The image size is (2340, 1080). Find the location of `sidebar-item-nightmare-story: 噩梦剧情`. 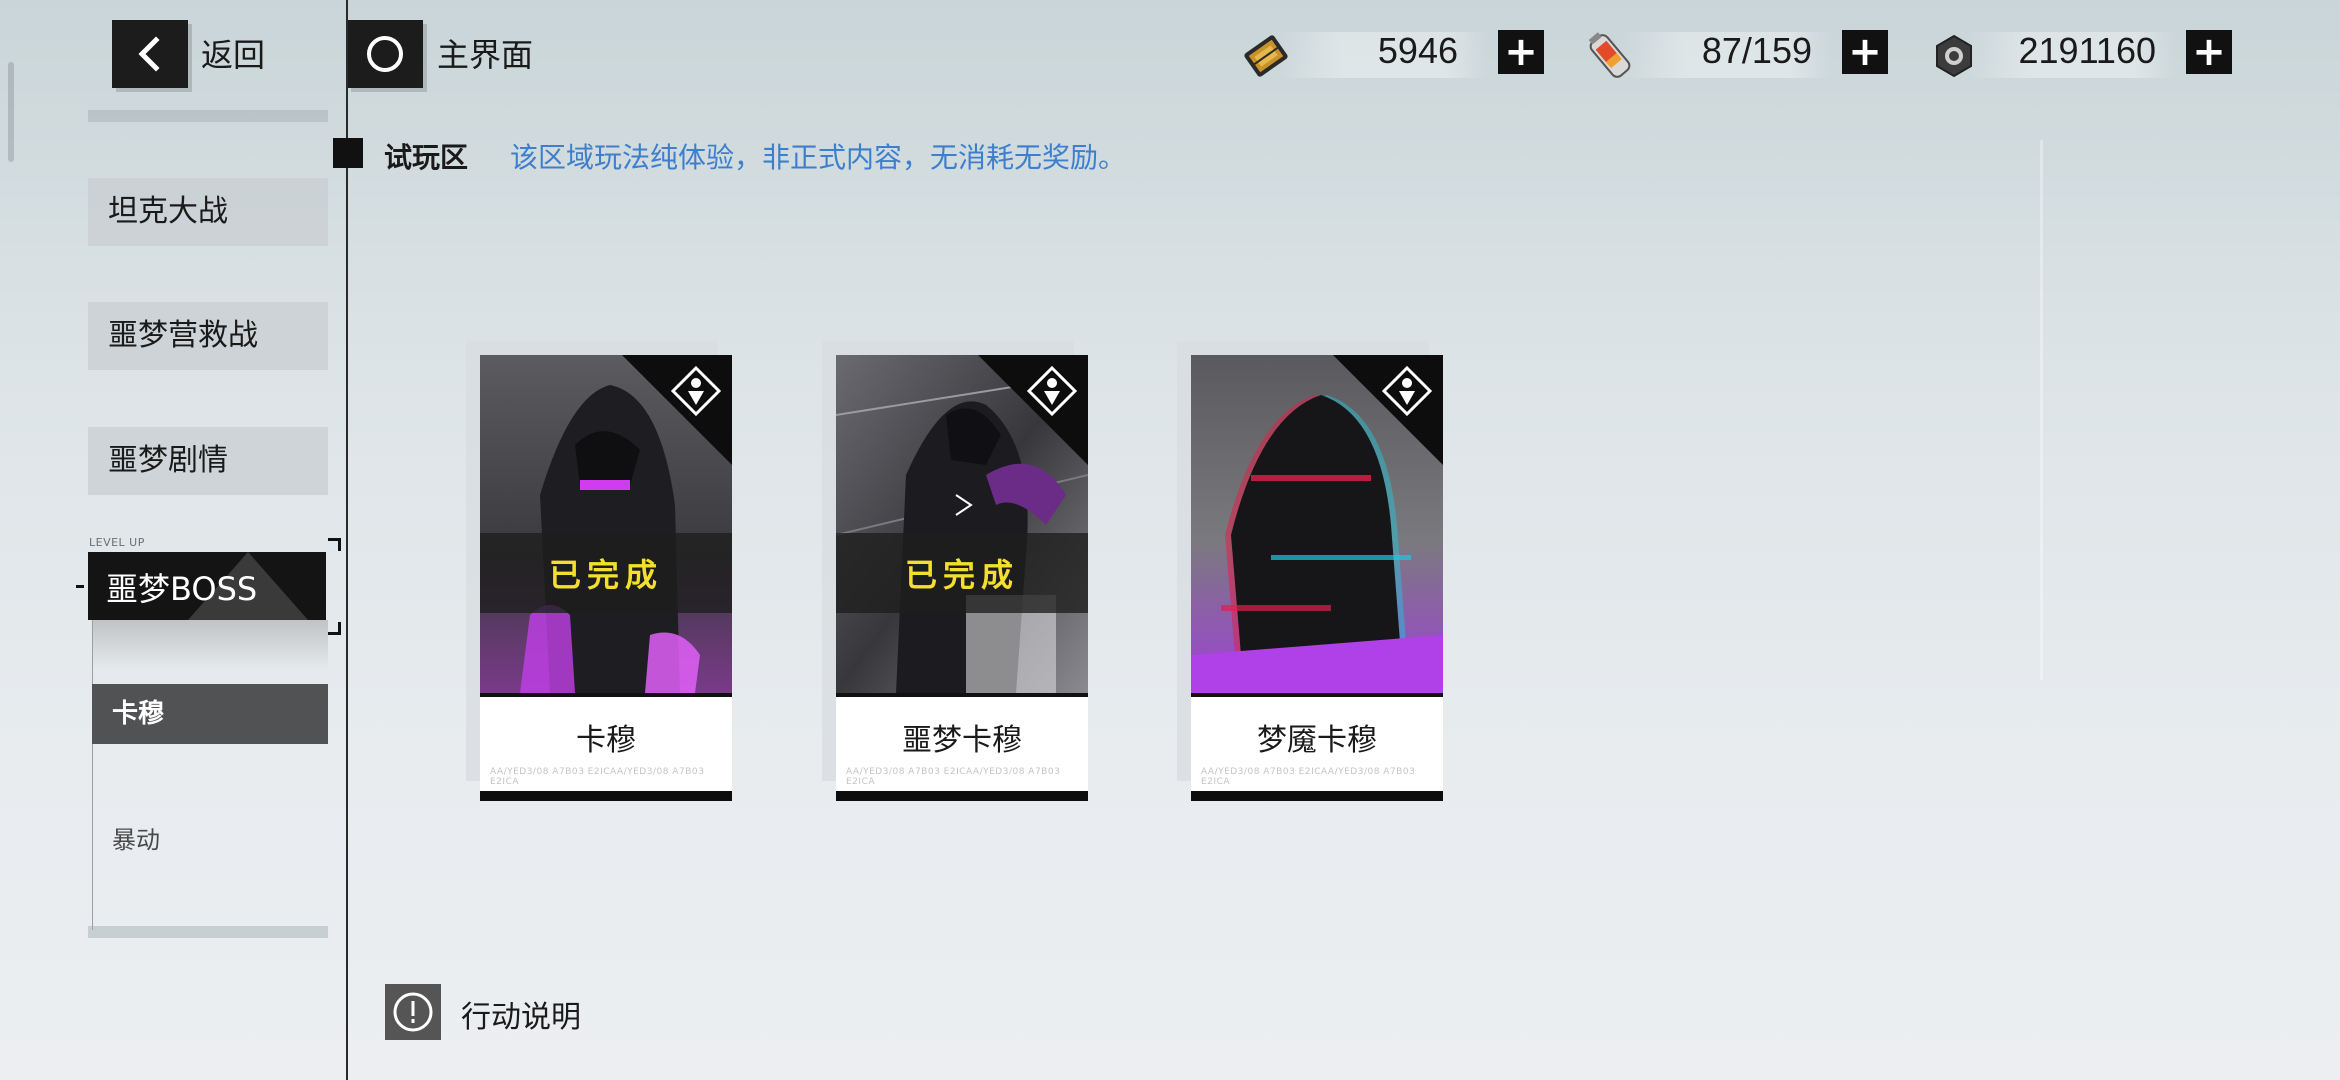

sidebar-item-nightmare-story: 噩梦剧情 is located at coordinates (208, 461).